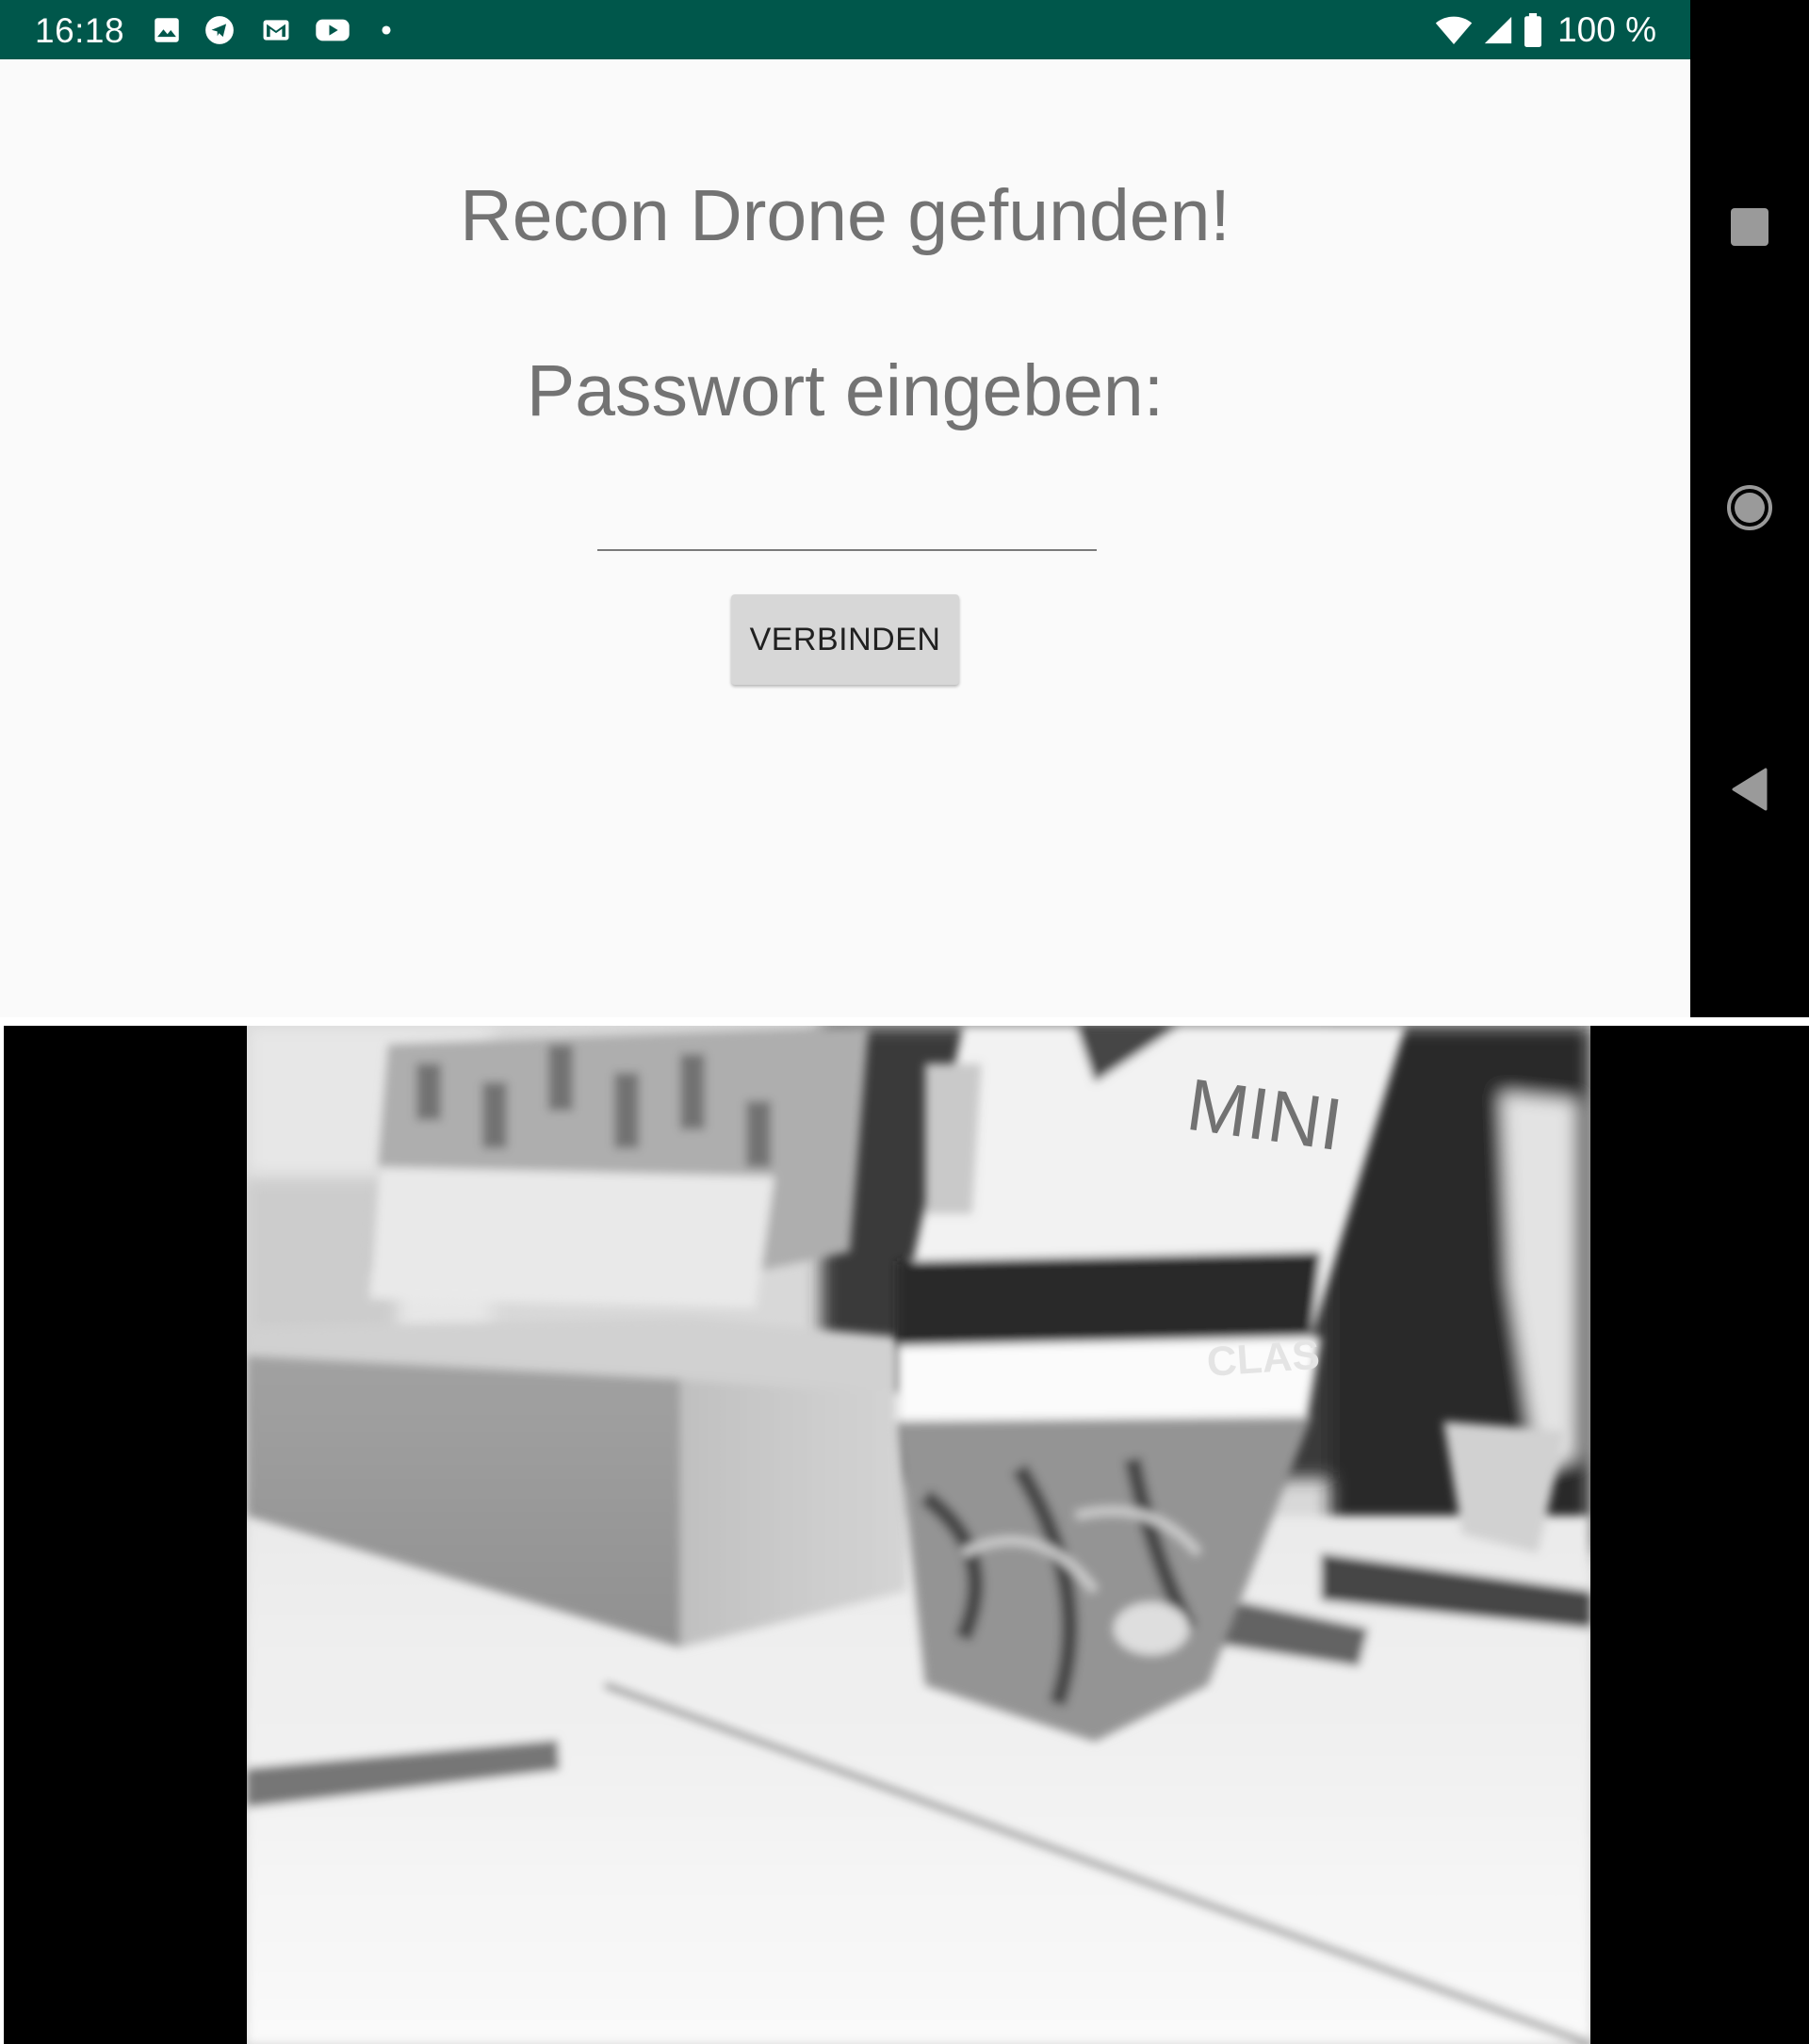 This screenshot has height=2044, width=1809. Describe the element at coordinates (1606, 29) in the screenshot. I see `battery-percent: 100 %` at that location.